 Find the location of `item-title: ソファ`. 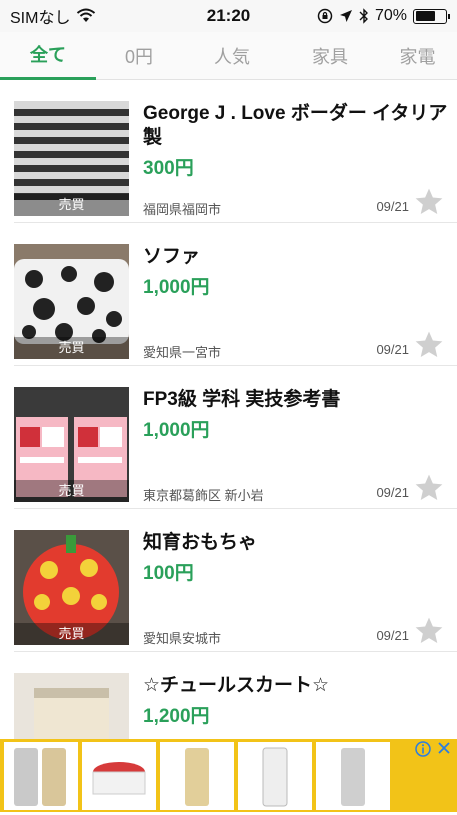

item-title: ソファ is located at coordinates (172, 256).